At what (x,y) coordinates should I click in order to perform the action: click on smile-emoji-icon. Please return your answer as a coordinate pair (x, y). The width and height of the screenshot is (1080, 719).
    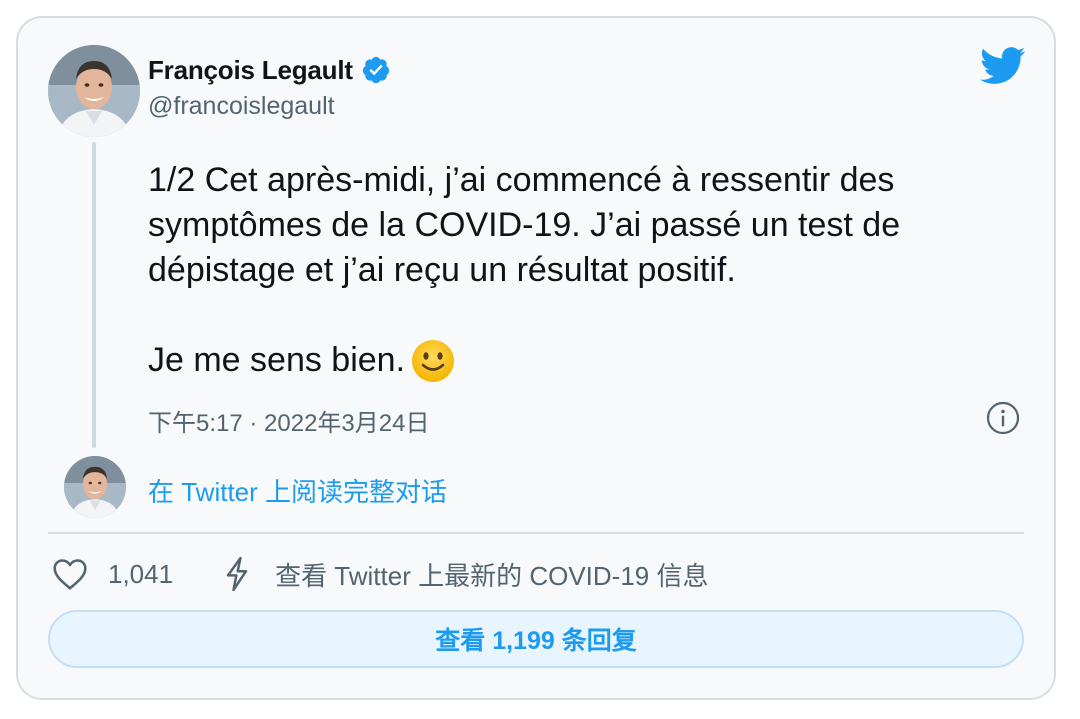
    Looking at the image, I should click on (433, 360).